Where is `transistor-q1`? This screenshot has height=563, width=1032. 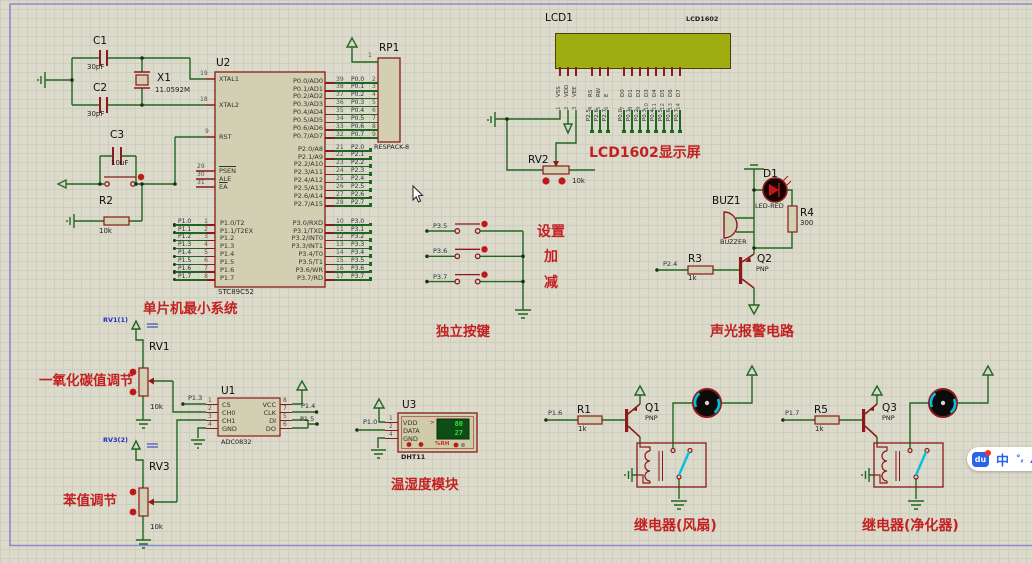 transistor-q1 is located at coordinates (633, 420).